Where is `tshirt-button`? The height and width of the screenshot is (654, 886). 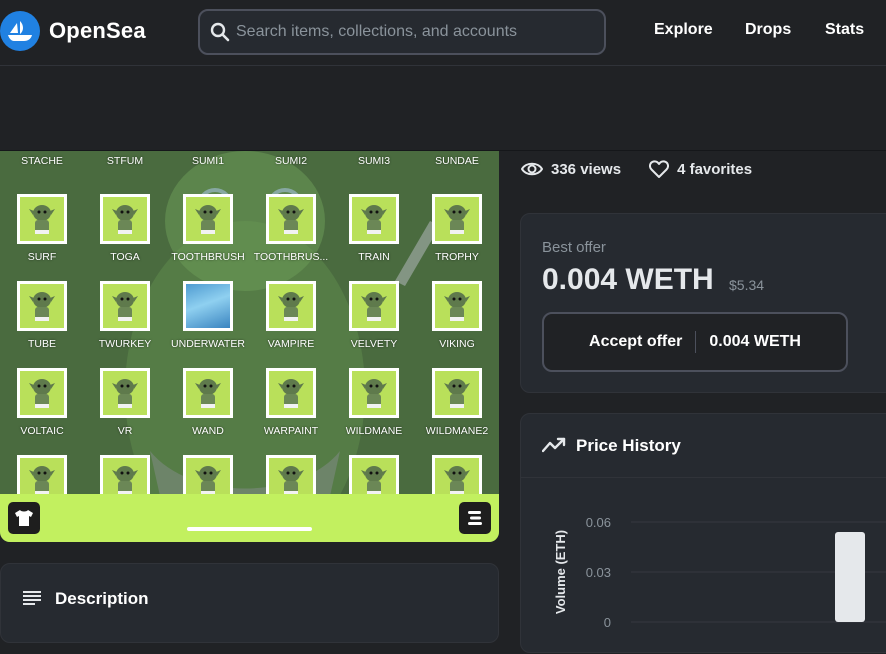
tshirt-button is located at coordinates (24, 518).